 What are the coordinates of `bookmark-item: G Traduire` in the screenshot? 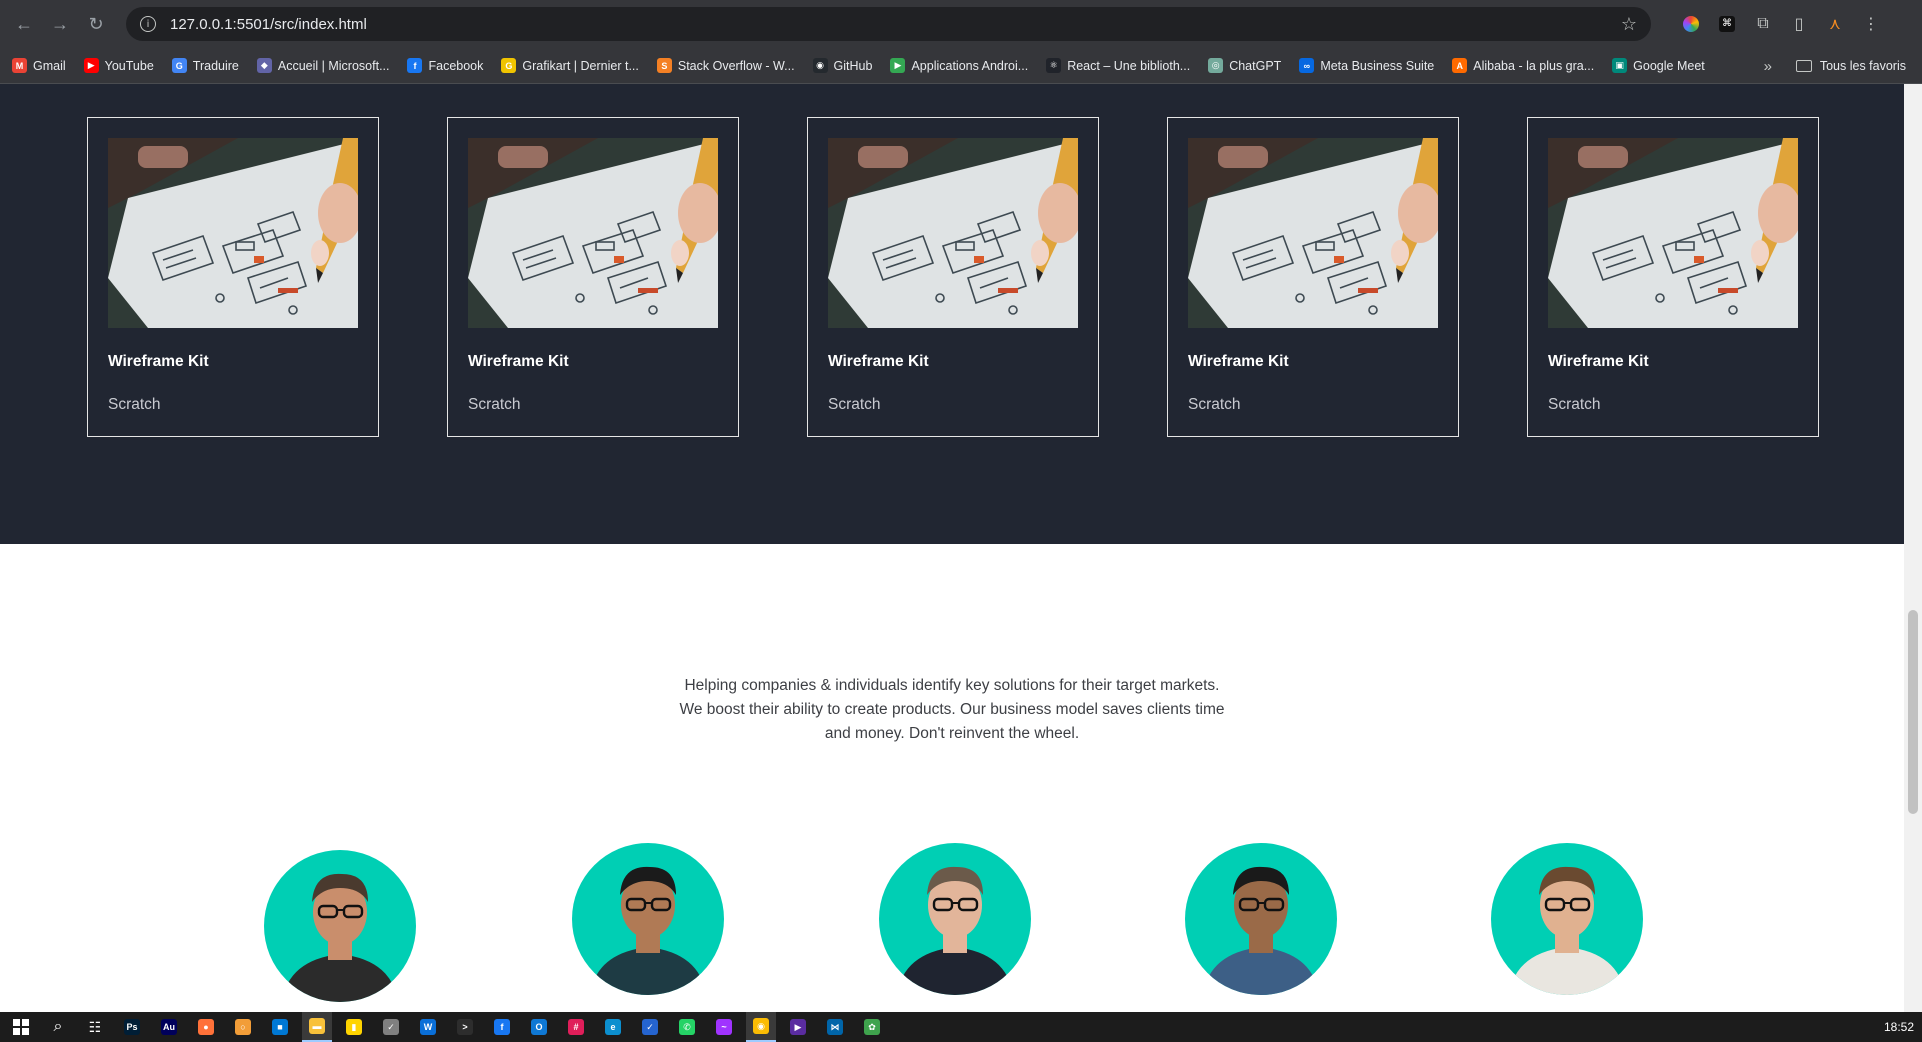 It's located at (205, 65).